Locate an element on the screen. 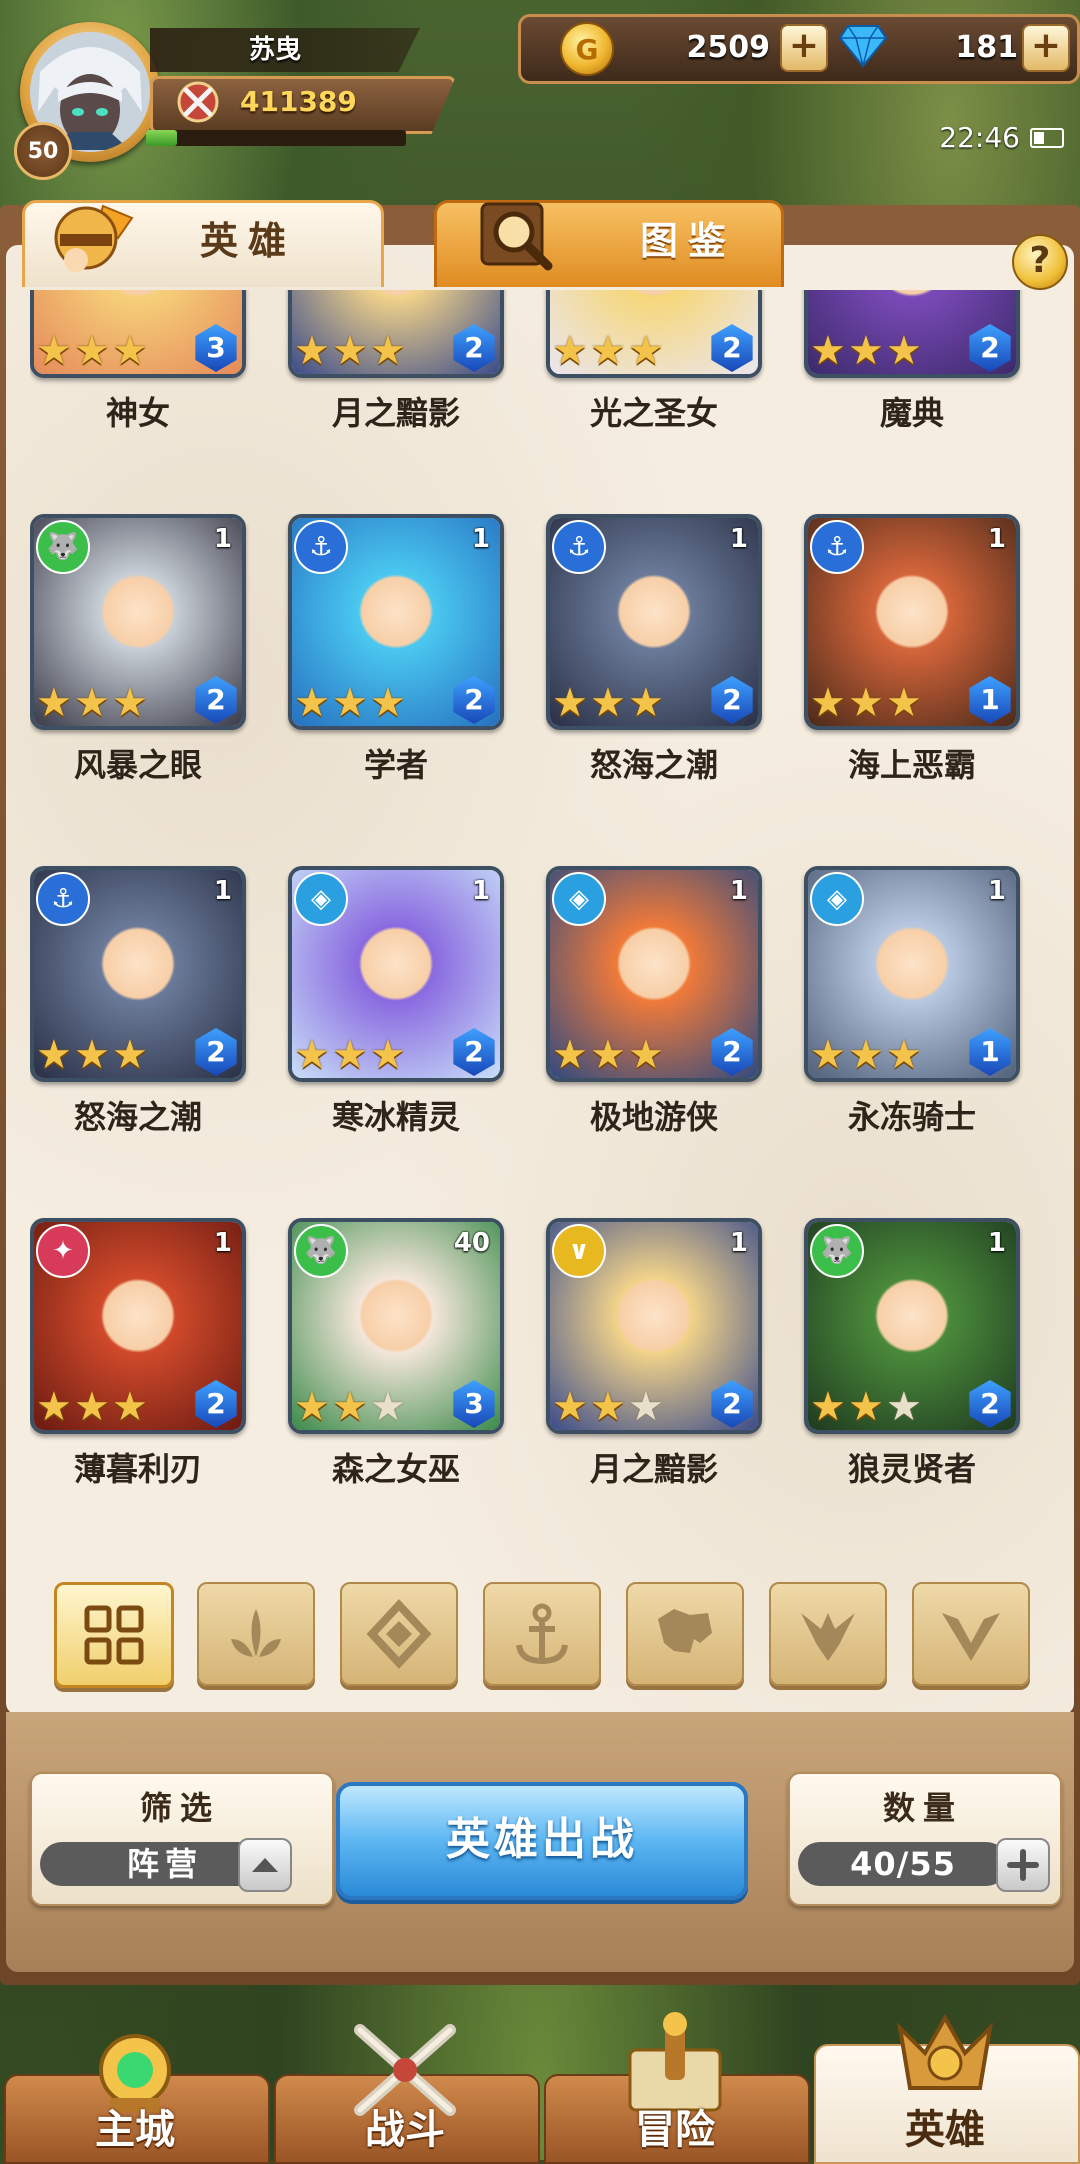 The height and width of the screenshot is (2164, 1080). xp-bar-fill is located at coordinates (162, 138).